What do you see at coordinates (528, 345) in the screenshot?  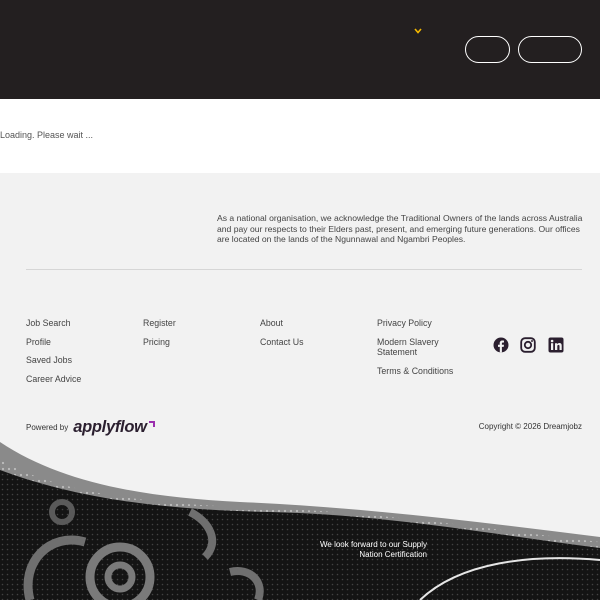 I see `instagram-icon` at bounding box center [528, 345].